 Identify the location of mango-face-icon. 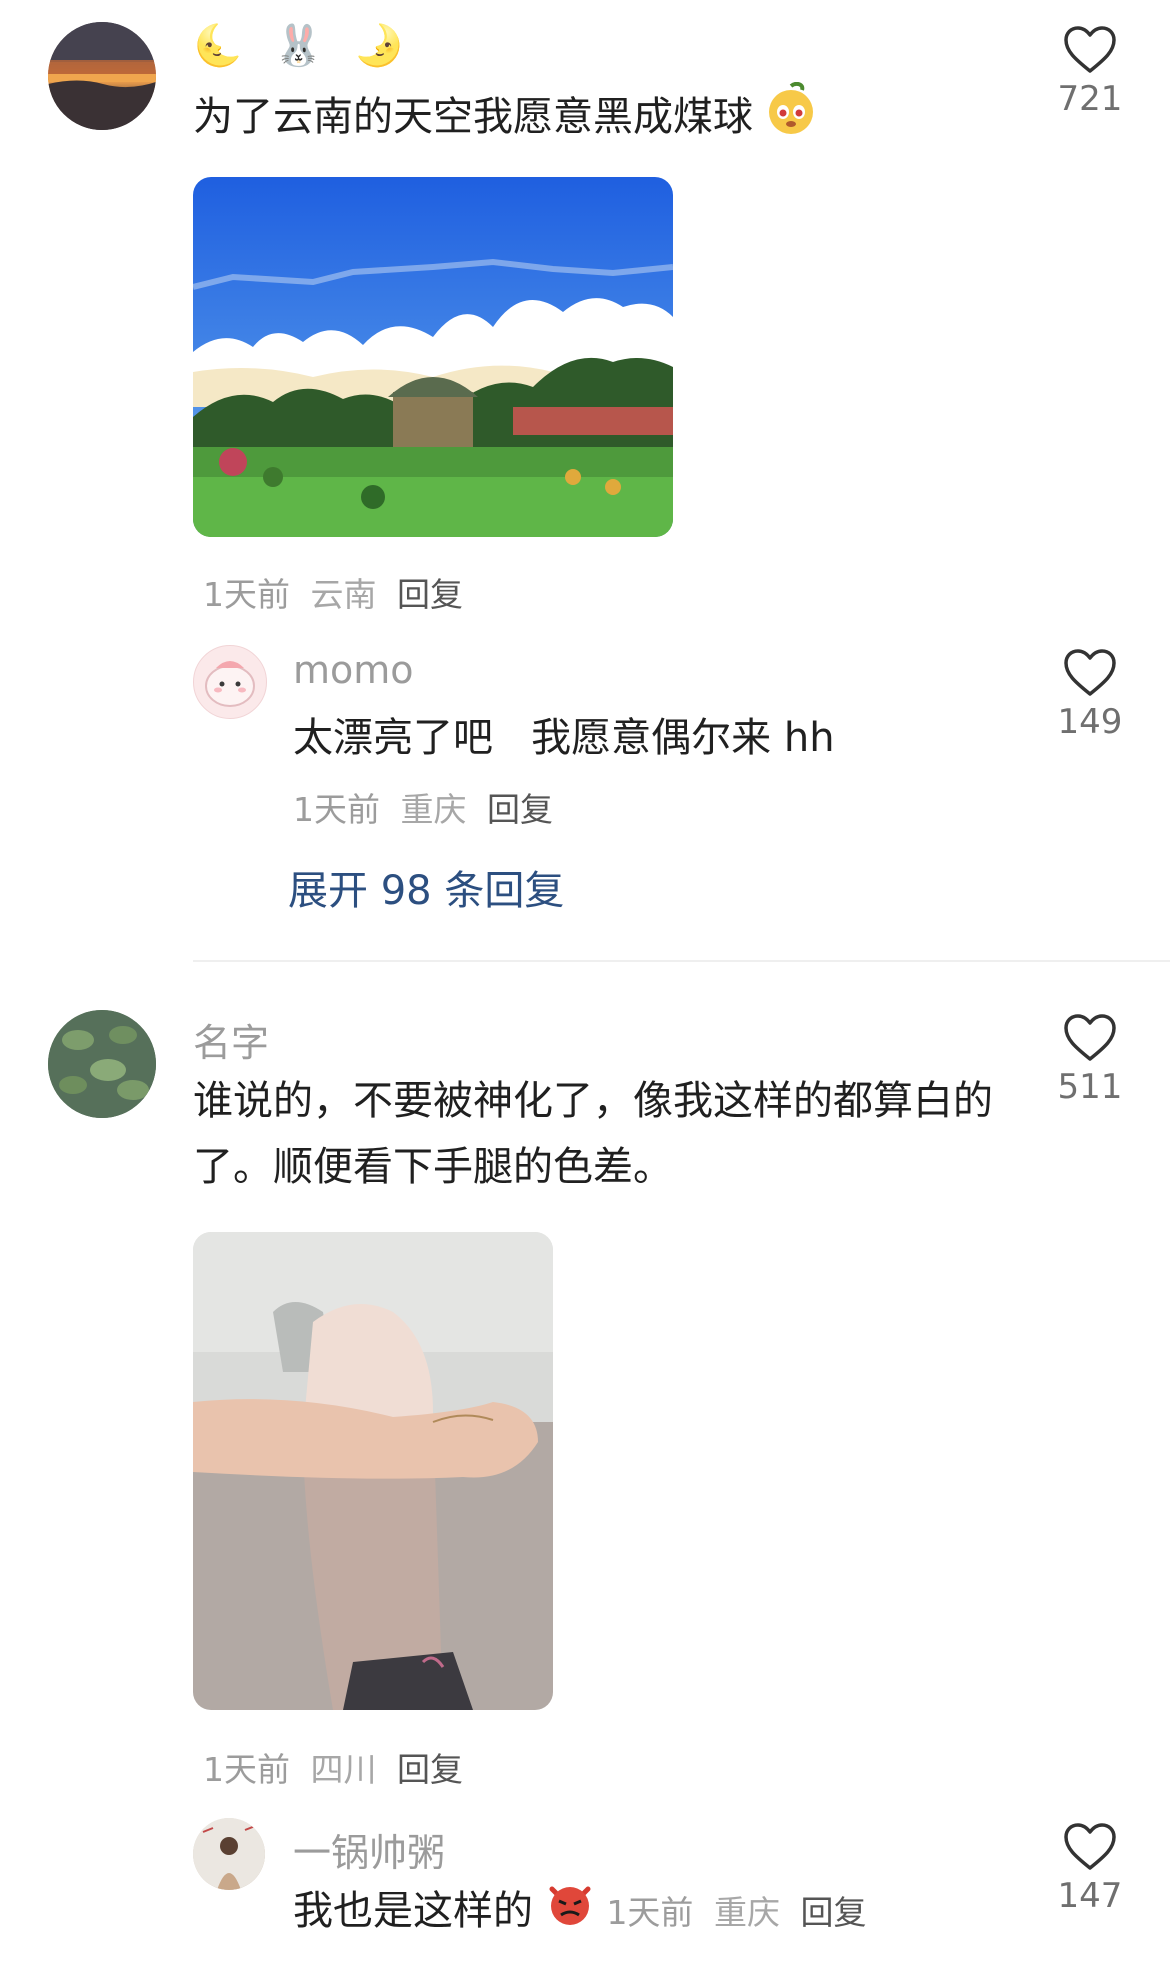
(791, 118).